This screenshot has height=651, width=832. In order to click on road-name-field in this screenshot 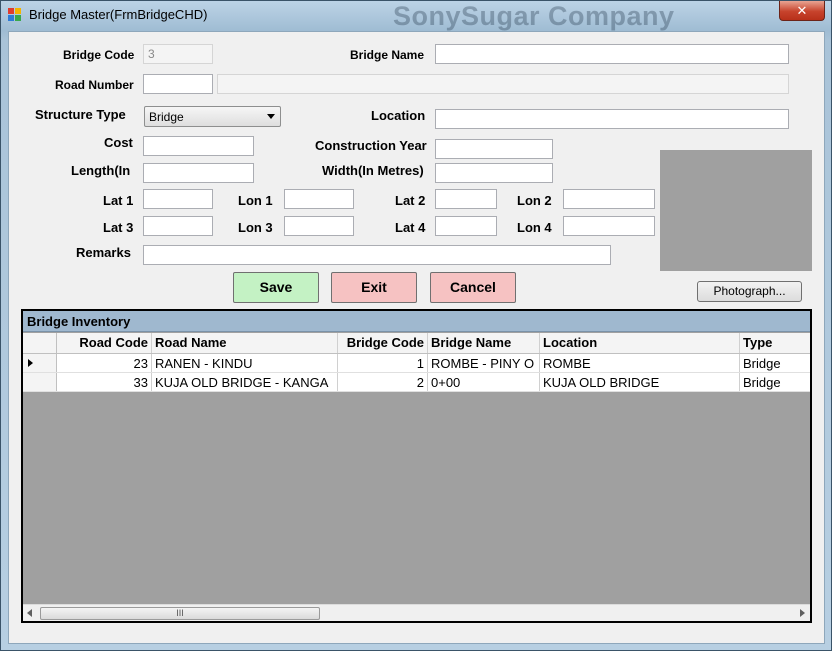, I will do `click(503, 84)`.